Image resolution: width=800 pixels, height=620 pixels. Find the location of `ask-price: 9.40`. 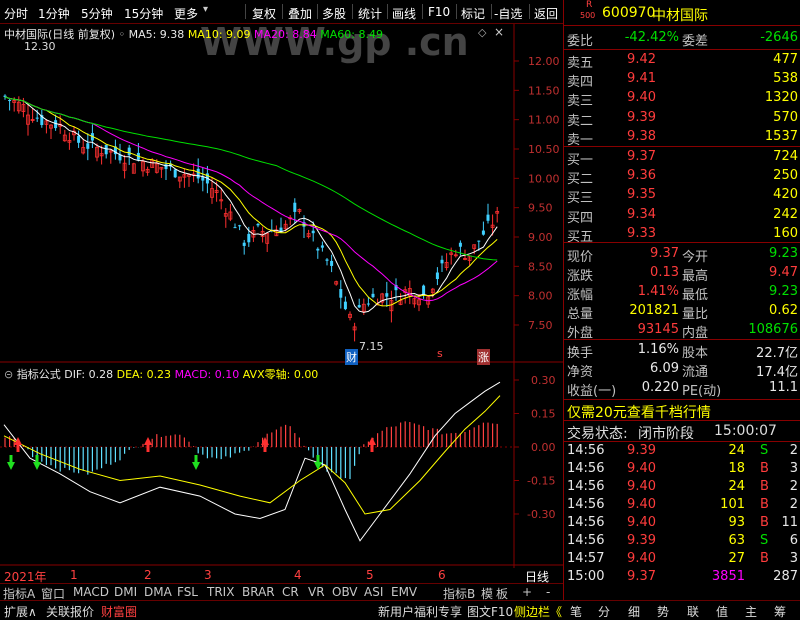

ask-price: 9.40 is located at coordinates (641, 98).